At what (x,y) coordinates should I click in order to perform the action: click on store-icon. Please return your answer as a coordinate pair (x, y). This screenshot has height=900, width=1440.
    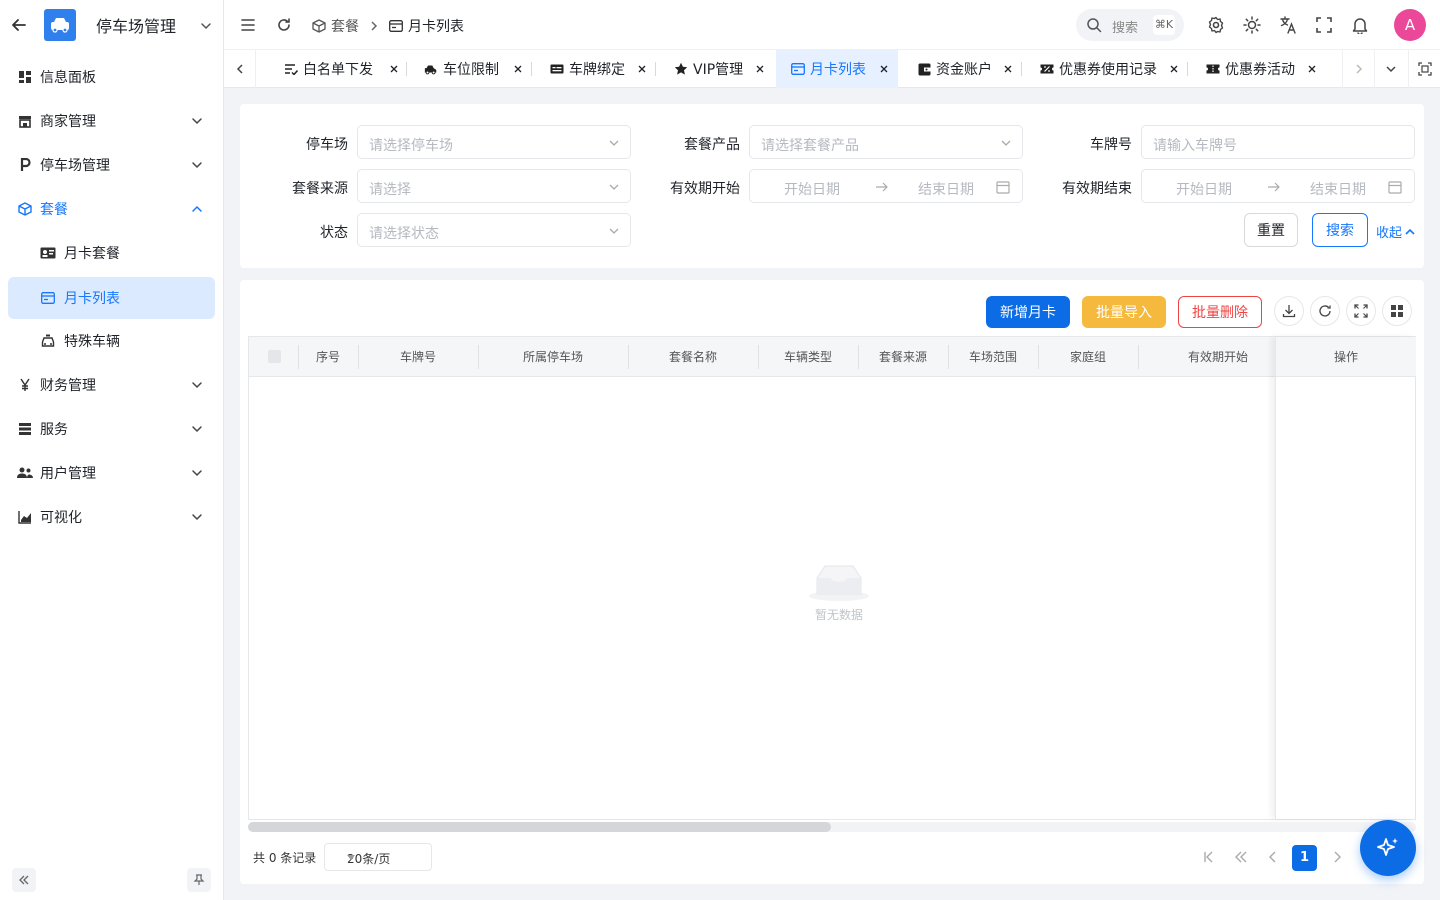
    Looking at the image, I should click on (25, 121).